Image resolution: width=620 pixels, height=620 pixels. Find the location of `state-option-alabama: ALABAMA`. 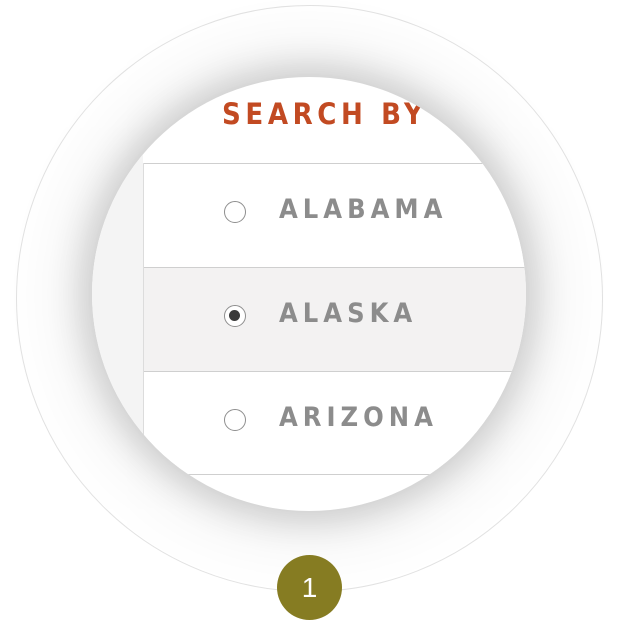

state-option-alabama: ALABAMA is located at coordinates (335, 215).